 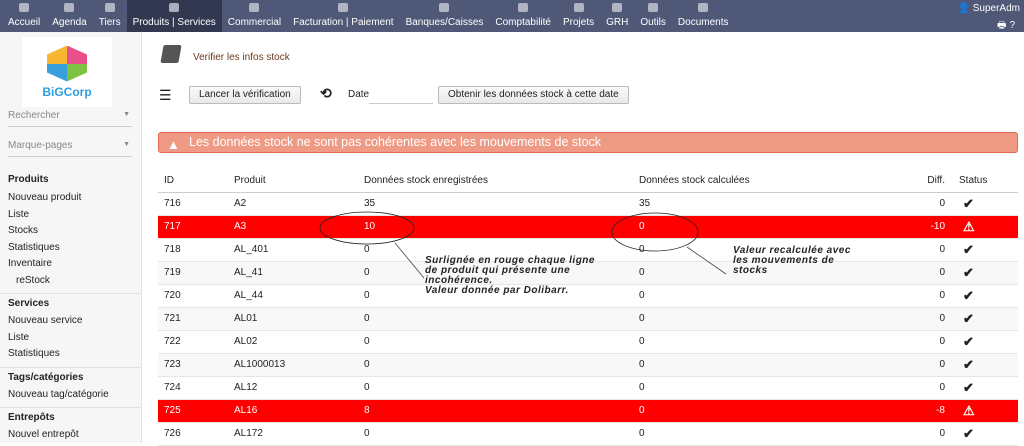 I want to click on company-logo: BiGCorp, so click(x=67, y=72).